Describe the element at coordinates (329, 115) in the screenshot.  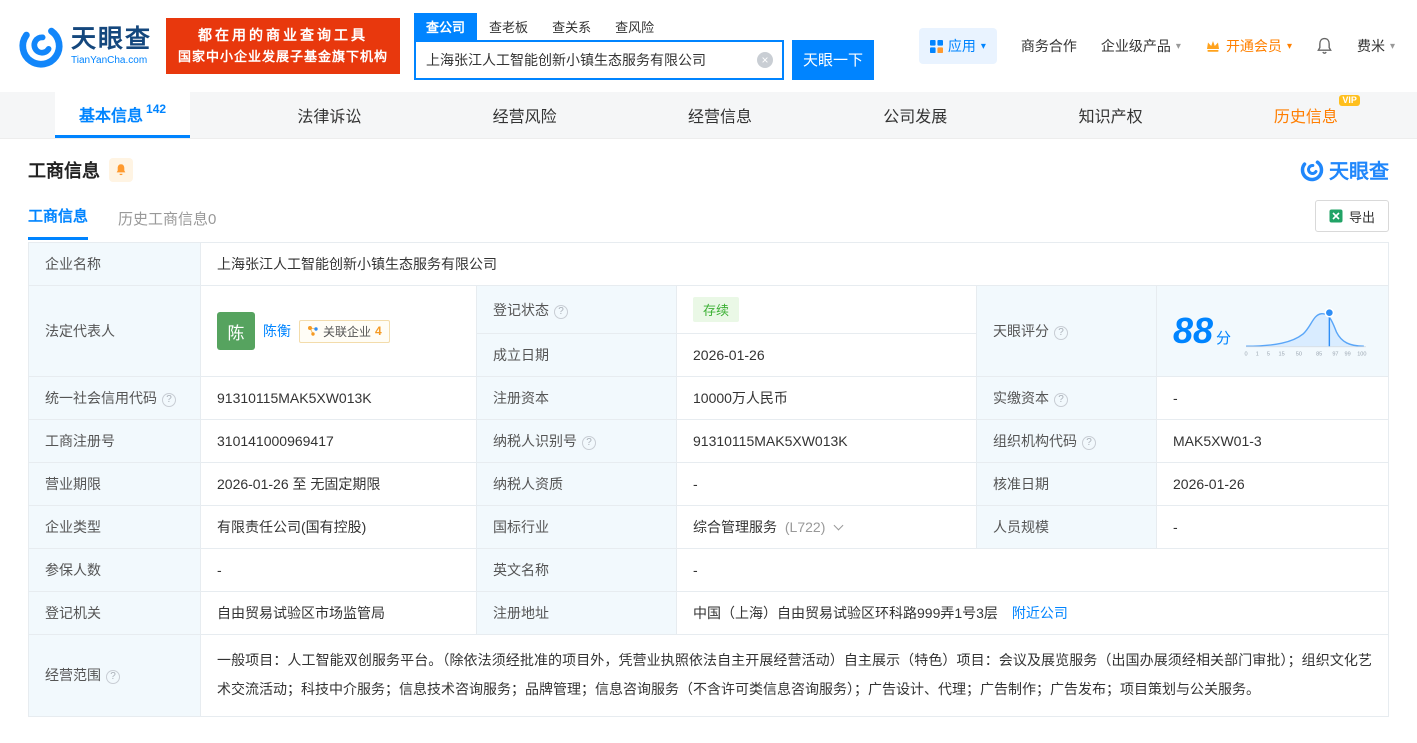
I see `tab-legal-proceedings: 法律诉讼` at that location.